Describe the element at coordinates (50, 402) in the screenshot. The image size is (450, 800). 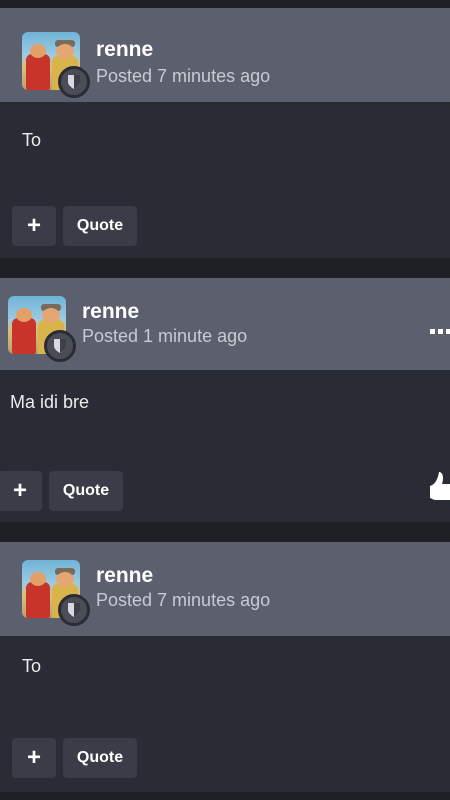
I see `post-content: Ma idi bre` at that location.